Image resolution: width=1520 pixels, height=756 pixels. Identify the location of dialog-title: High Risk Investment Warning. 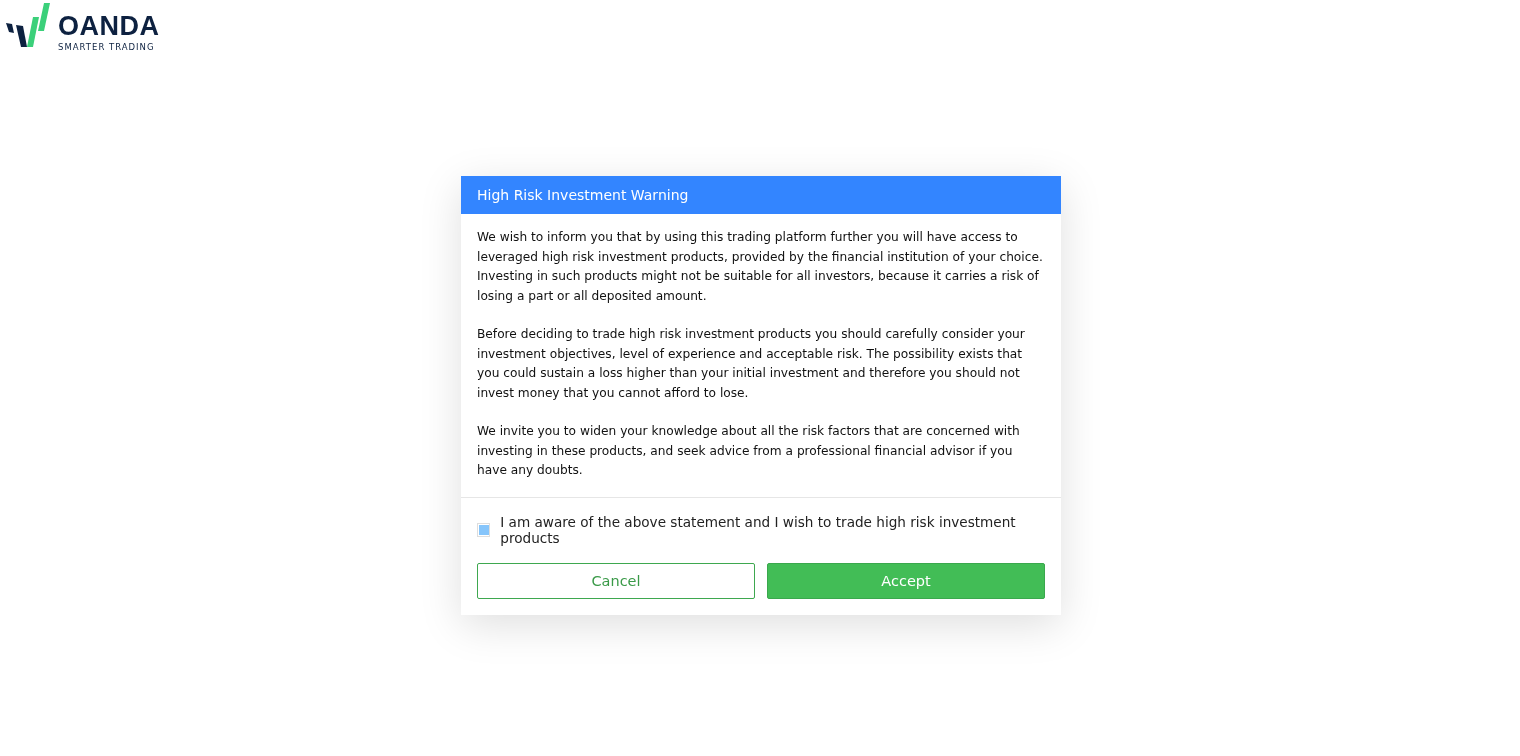
(583, 195).